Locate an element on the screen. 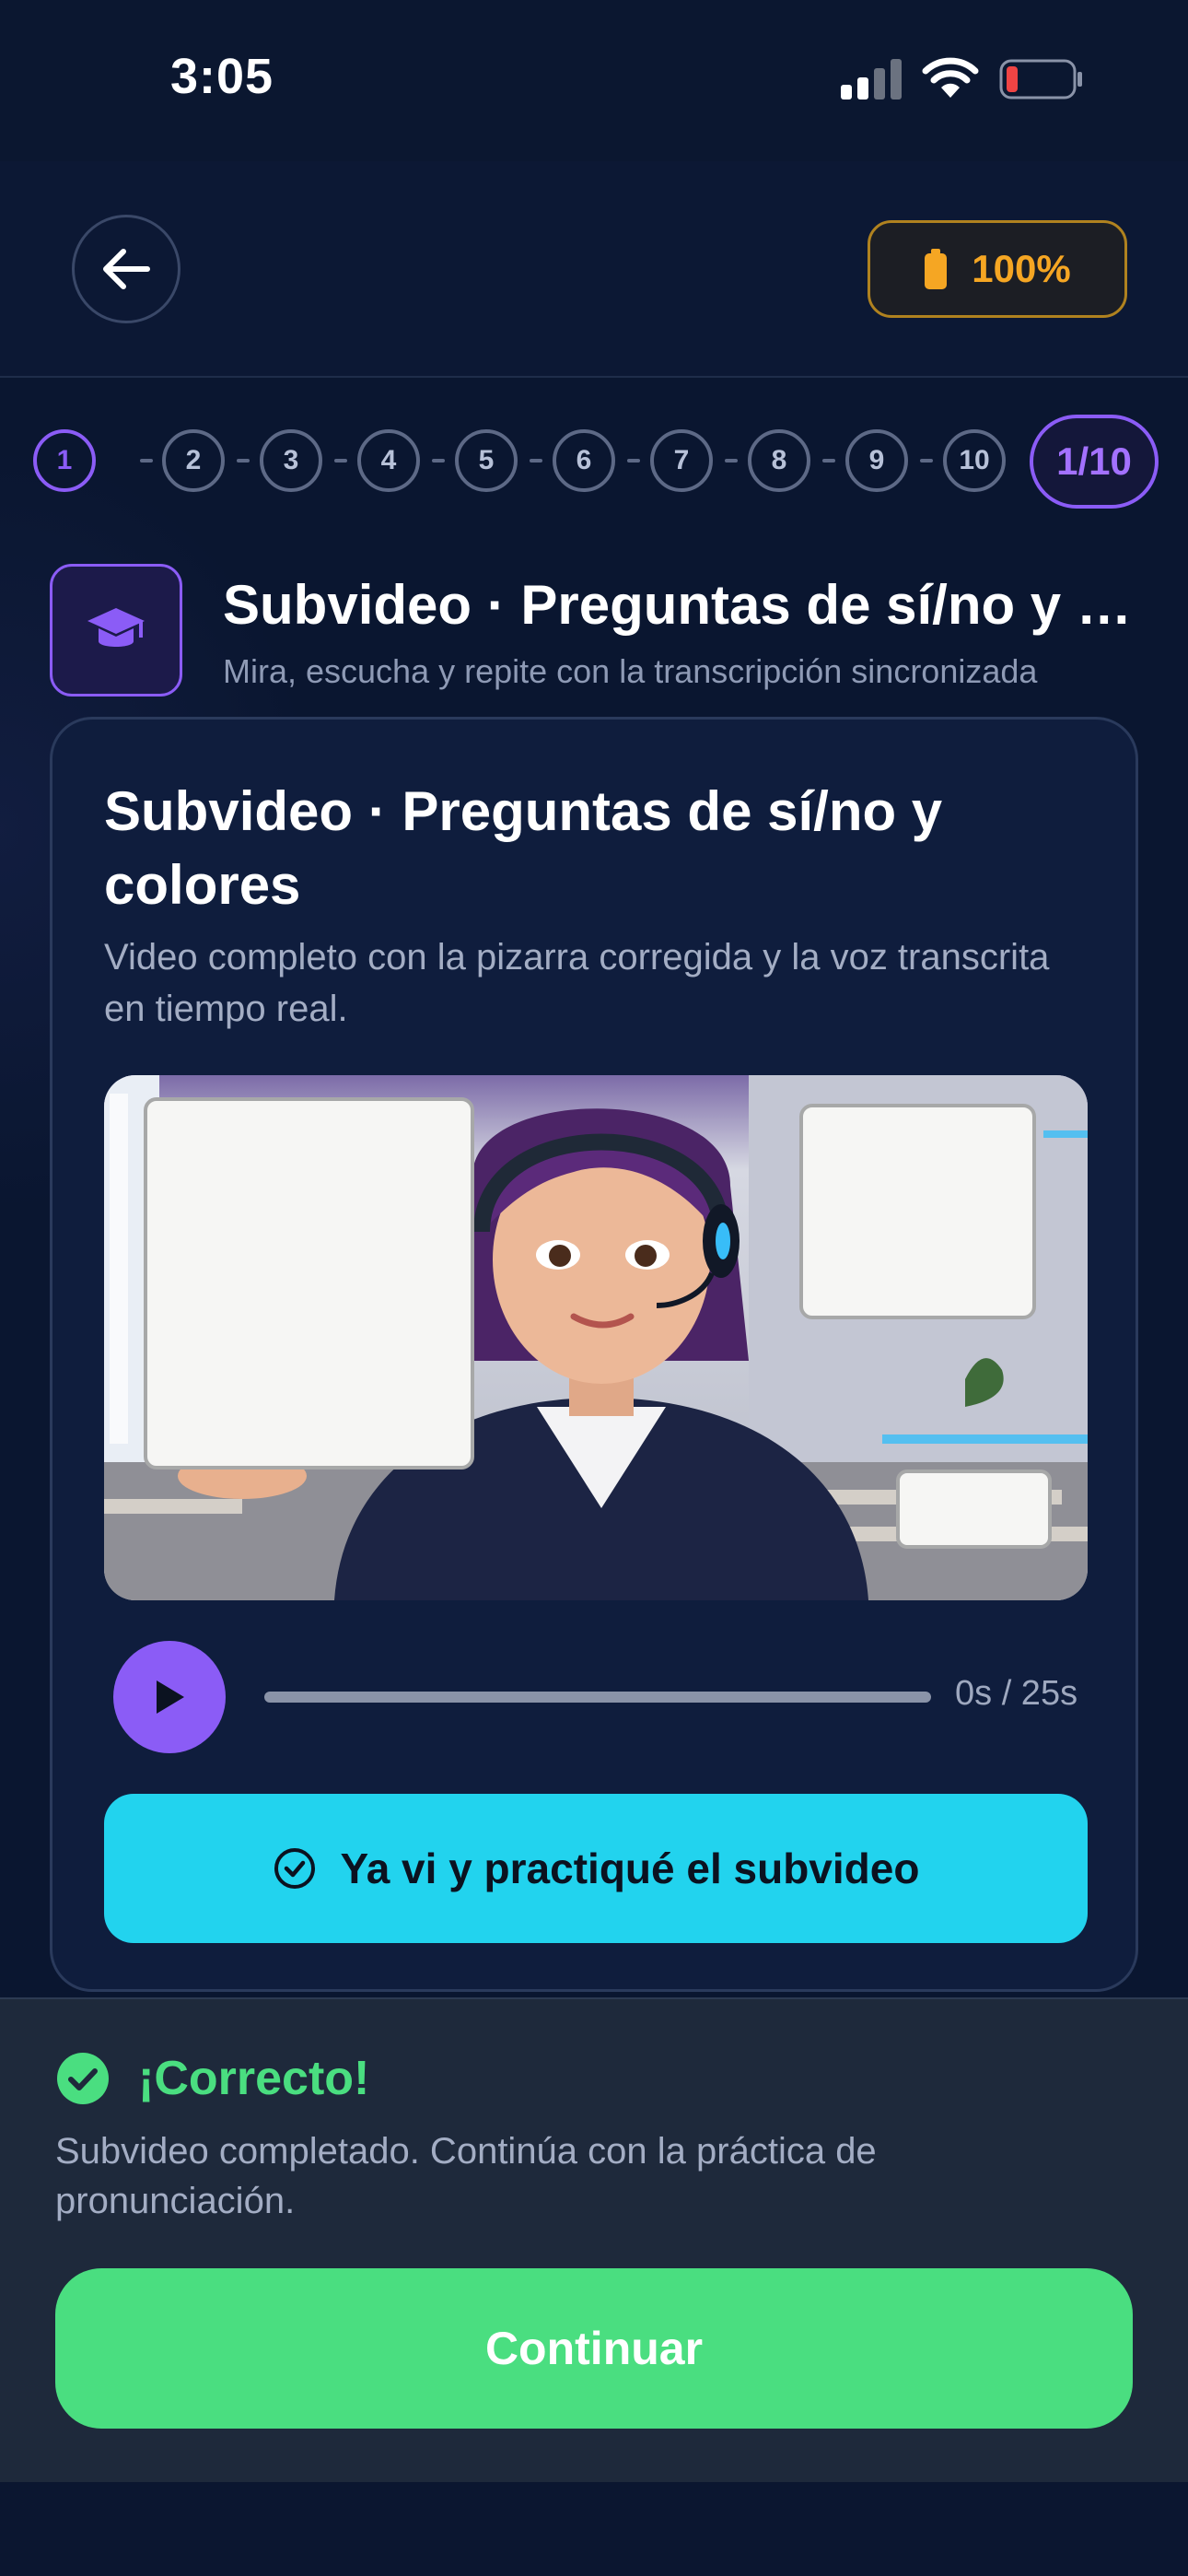 The width and height of the screenshot is (1188, 2576). graduation-cap-icon is located at coordinates (116, 627).